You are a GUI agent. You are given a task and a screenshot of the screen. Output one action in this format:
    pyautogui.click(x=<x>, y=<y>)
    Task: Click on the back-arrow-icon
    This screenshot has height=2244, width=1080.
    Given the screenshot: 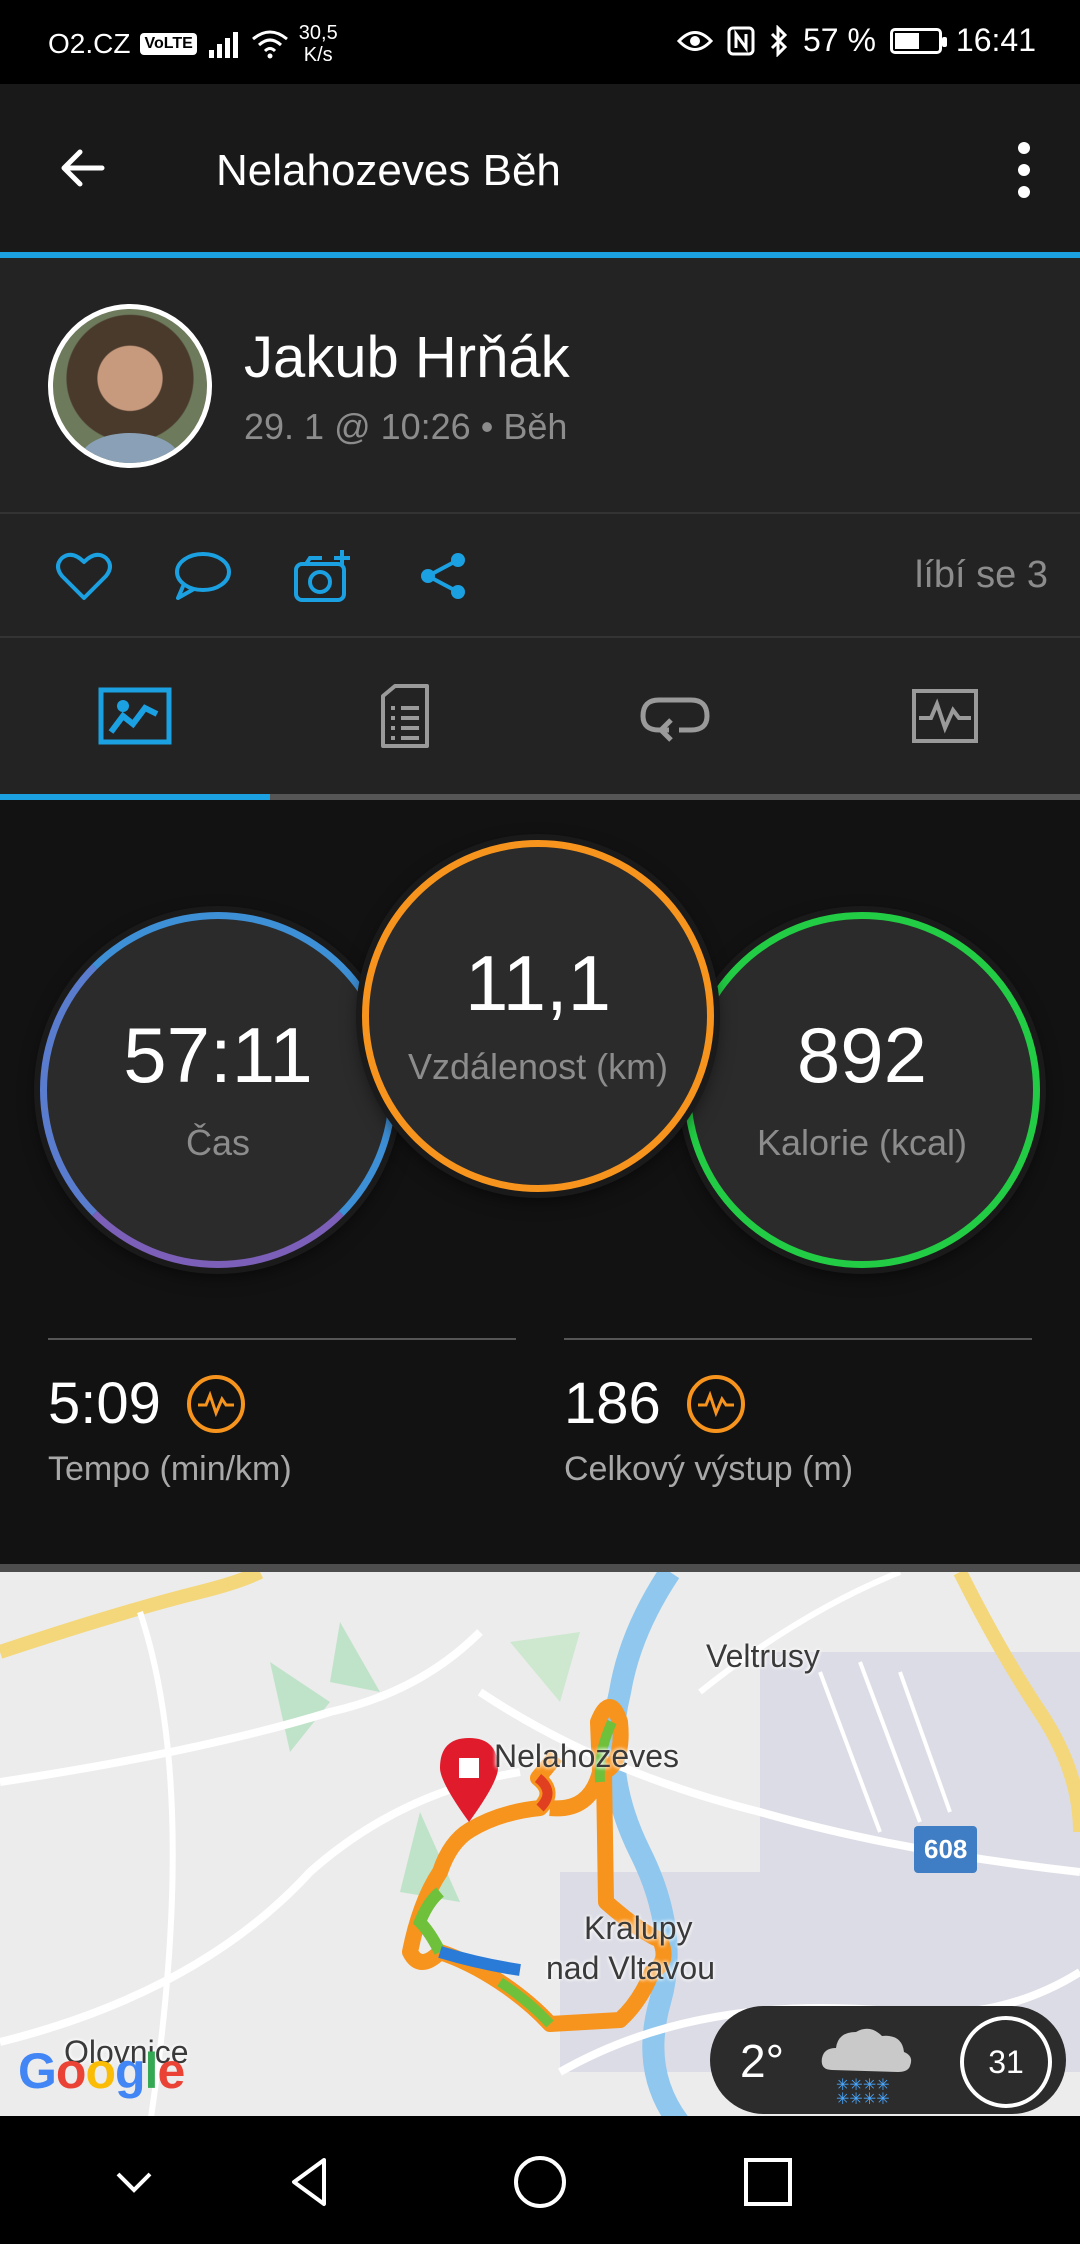 What is the action you would take?
    pyautogui.click(x=82, y=168)
    